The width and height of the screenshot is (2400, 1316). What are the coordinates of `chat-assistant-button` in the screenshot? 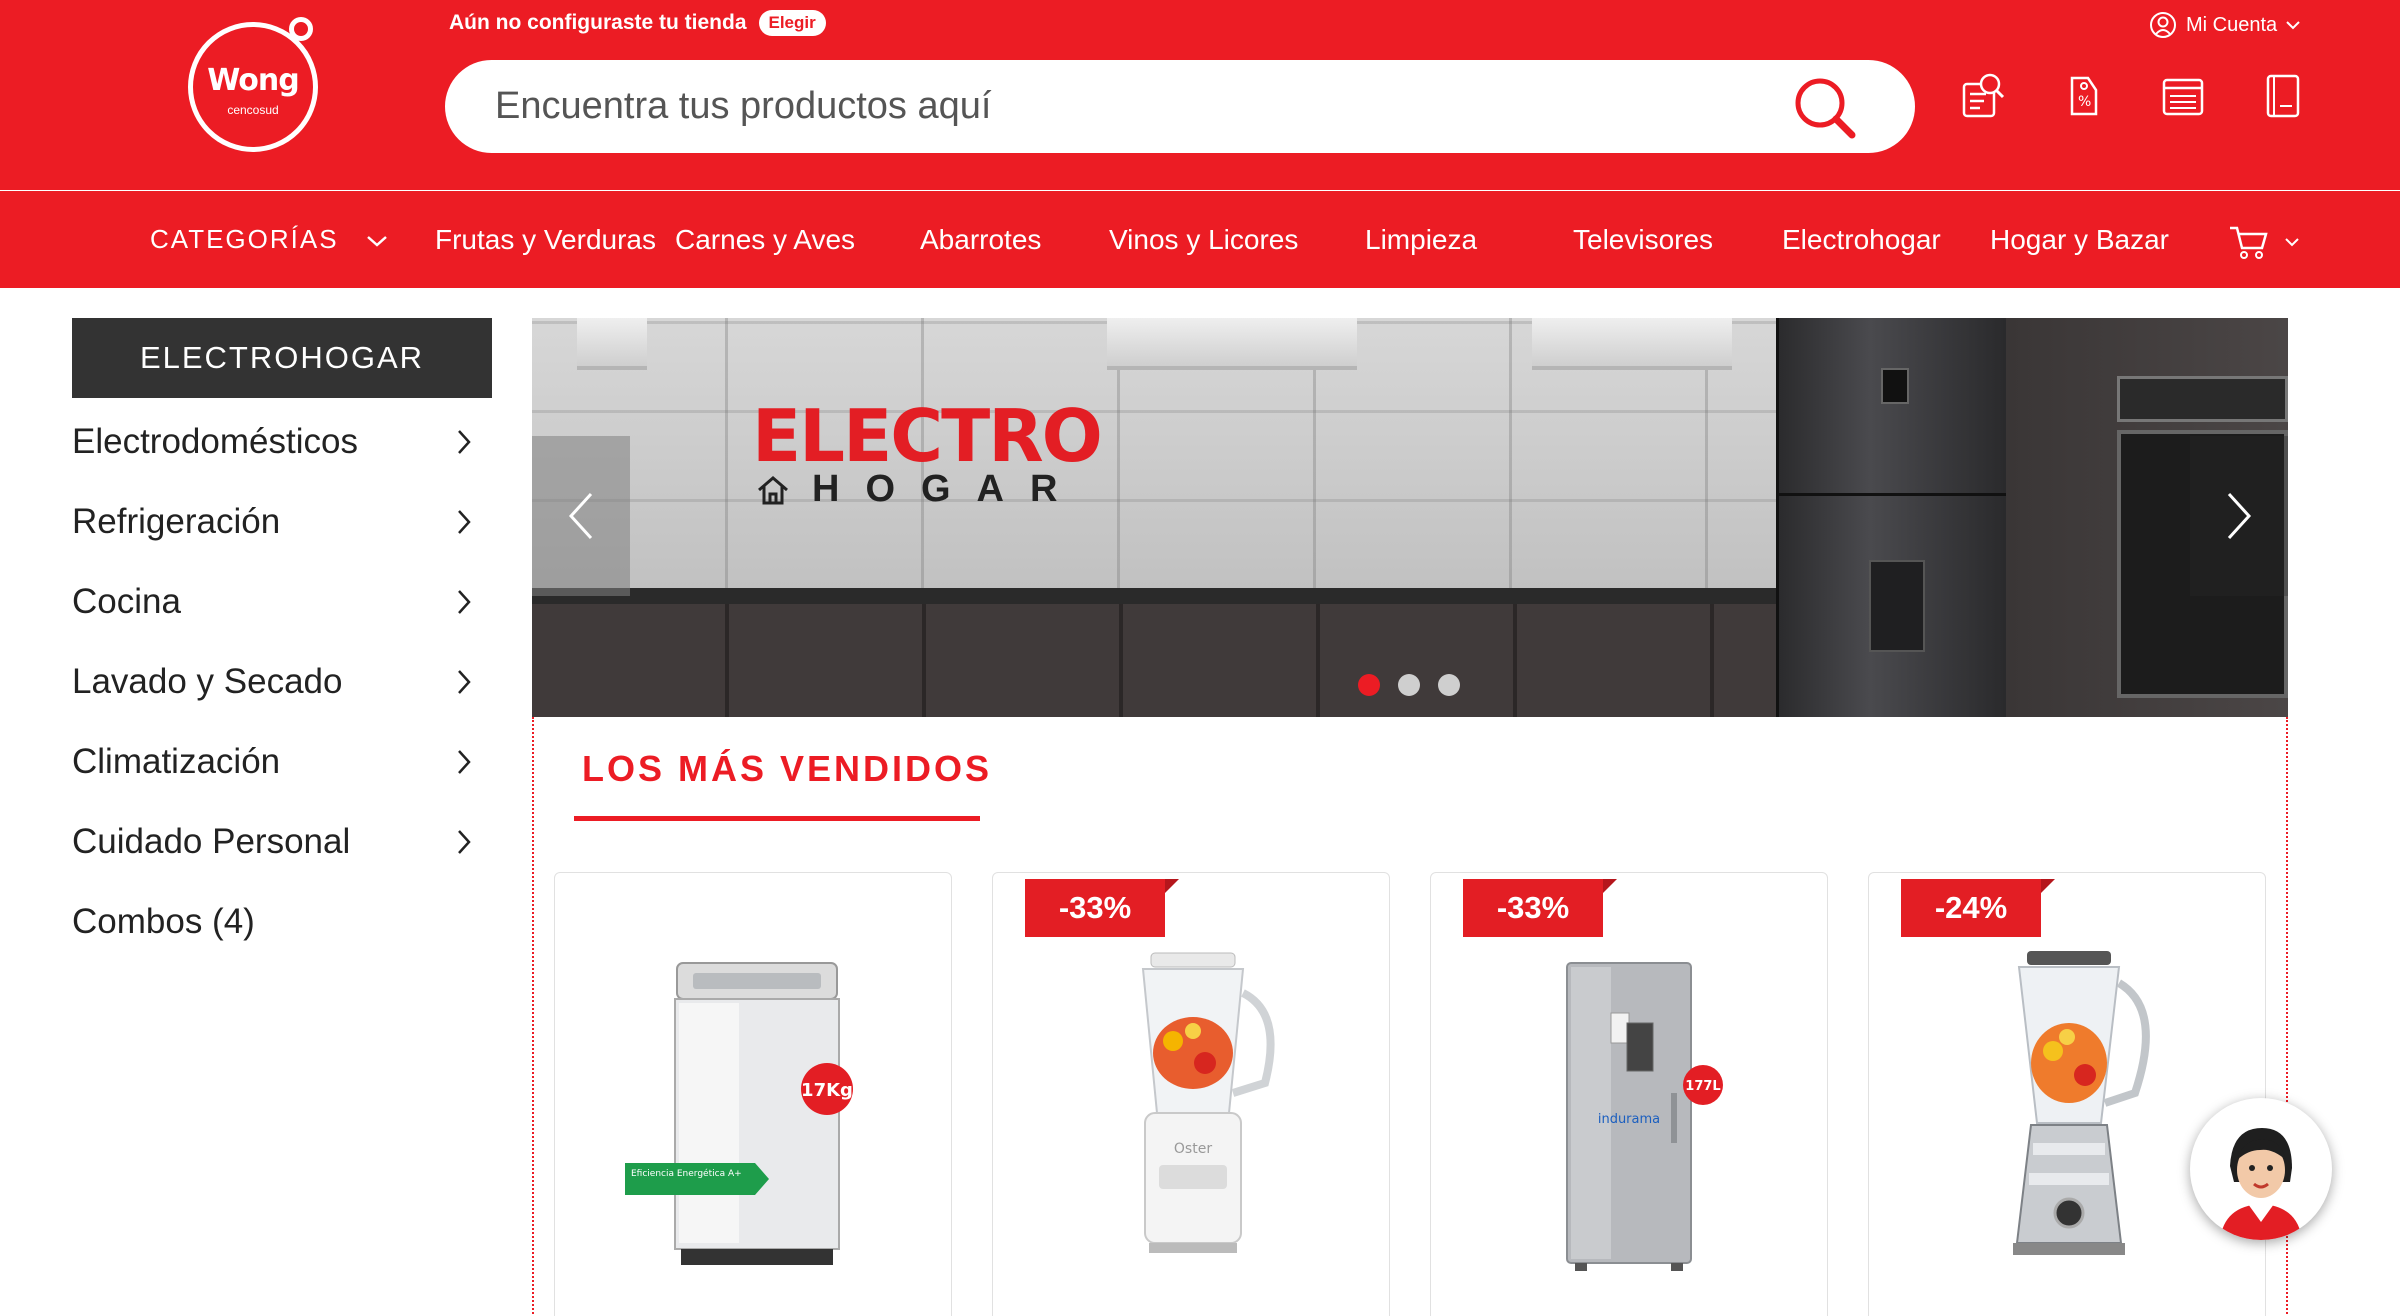 It's located at (2261, 1169).